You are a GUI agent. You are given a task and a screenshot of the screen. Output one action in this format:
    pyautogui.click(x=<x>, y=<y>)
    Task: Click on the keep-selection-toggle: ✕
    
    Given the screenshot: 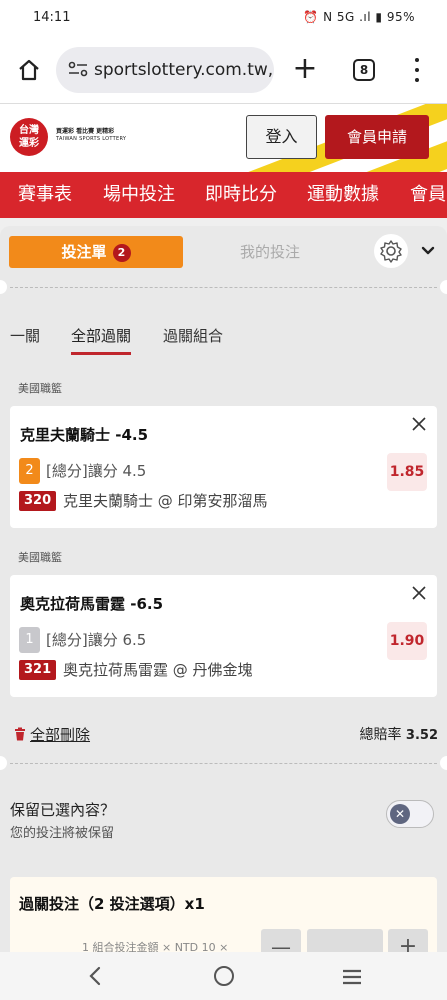 What is the action you would take?
    pyautogui.click(x=410, y=814)
    